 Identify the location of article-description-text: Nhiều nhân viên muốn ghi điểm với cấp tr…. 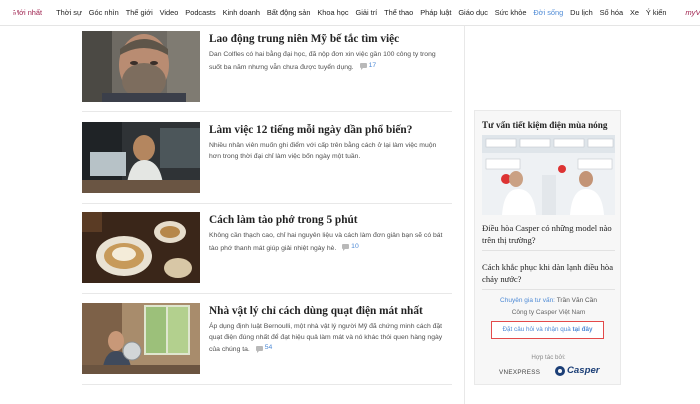
(323, 151).